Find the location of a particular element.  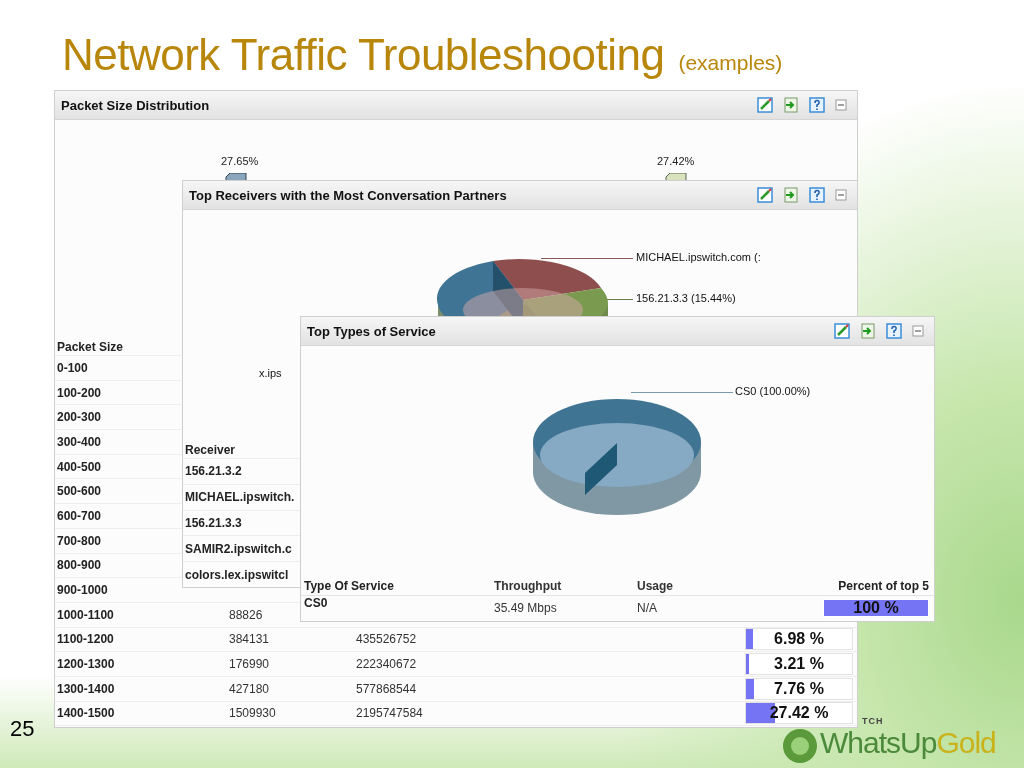

pie-label: MICHAEL.ipswitch.com (: is located at coordinates (698, 257).